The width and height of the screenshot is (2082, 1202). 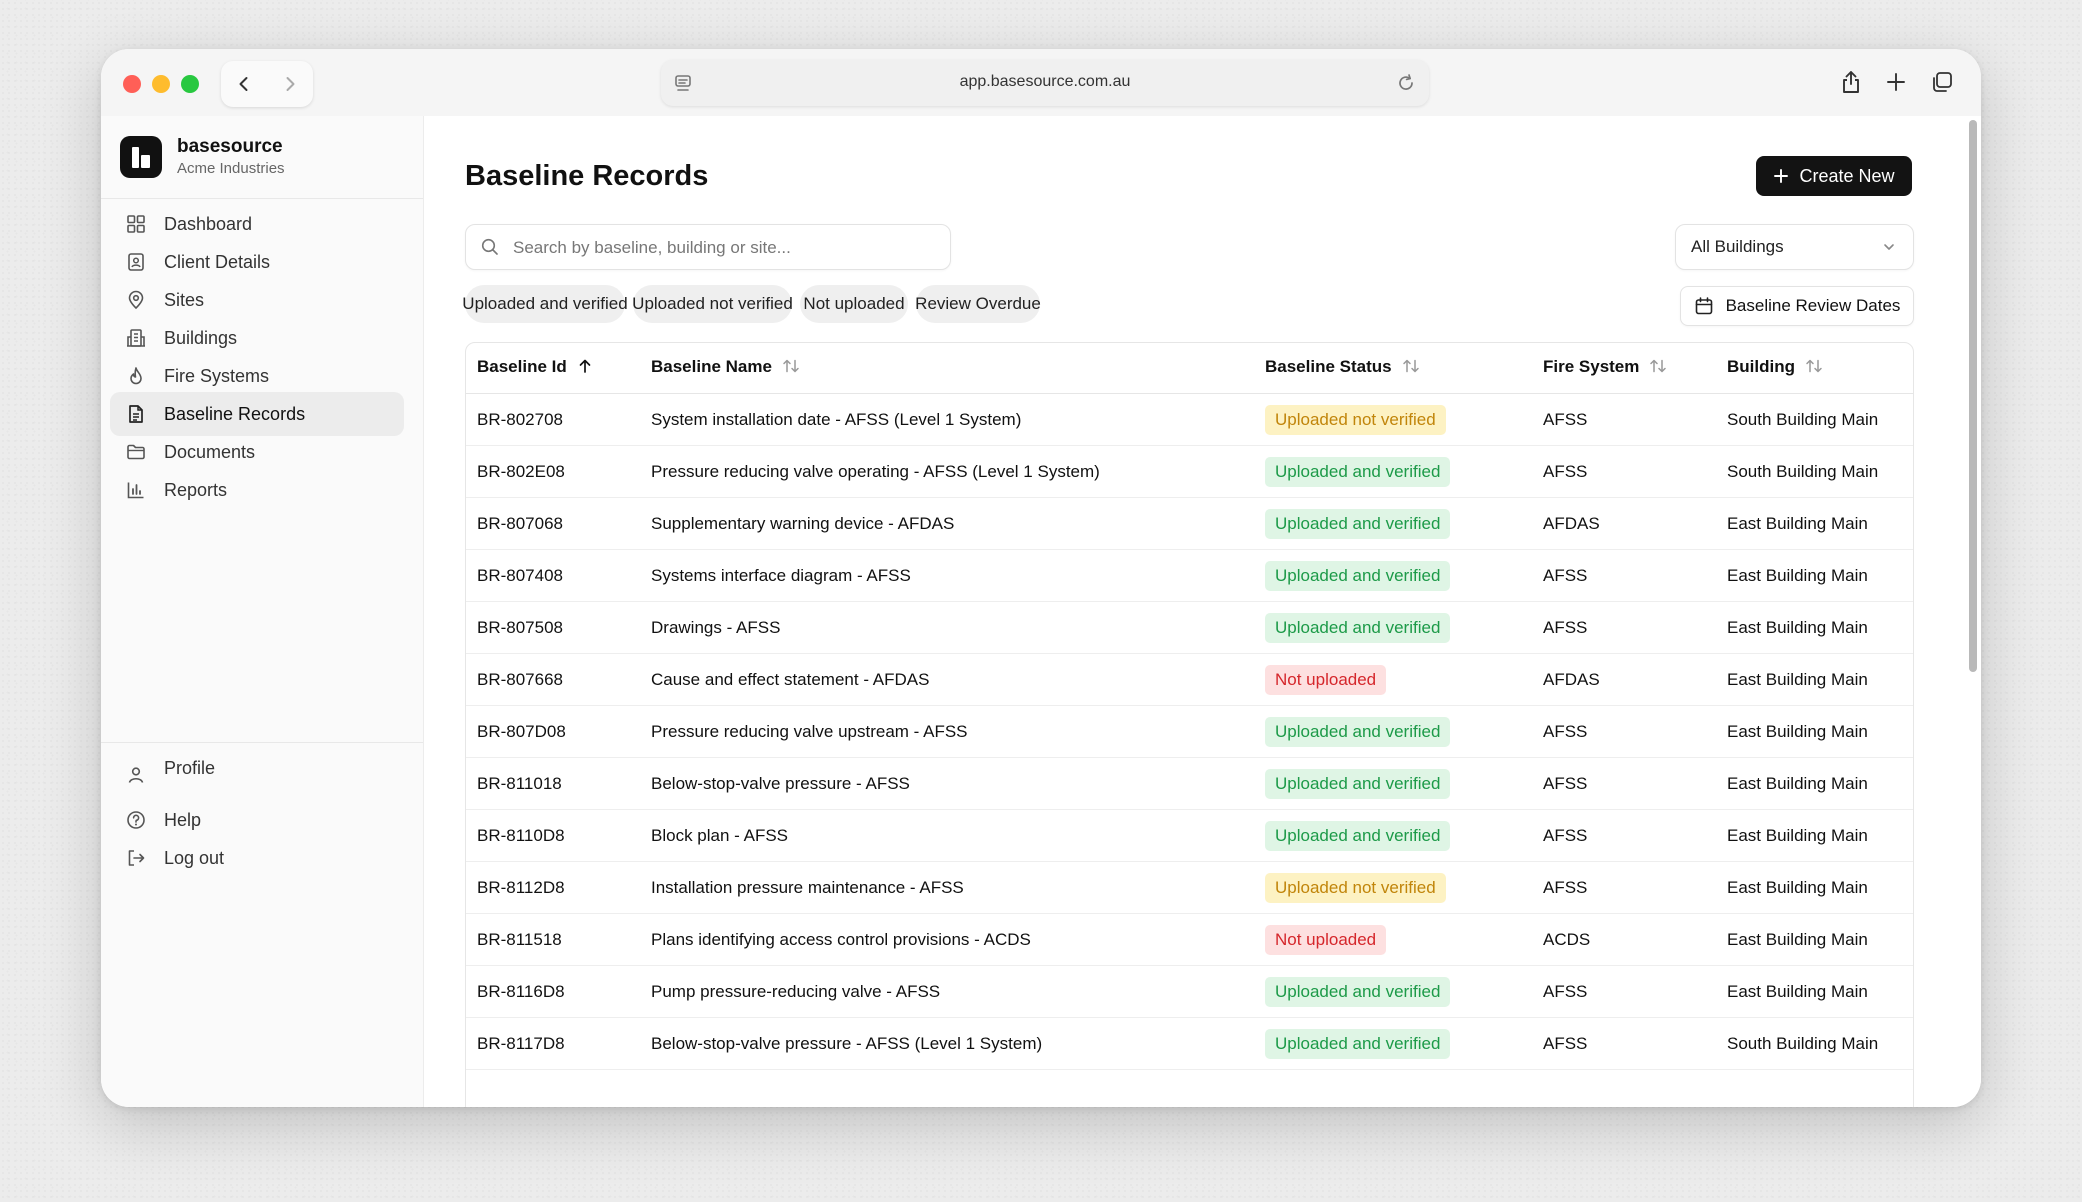 What do you see at coordinates (1624, 523) in the screenshot?
I see `fire-system-cell: AFDAS` at bounding box center [1624, 523].